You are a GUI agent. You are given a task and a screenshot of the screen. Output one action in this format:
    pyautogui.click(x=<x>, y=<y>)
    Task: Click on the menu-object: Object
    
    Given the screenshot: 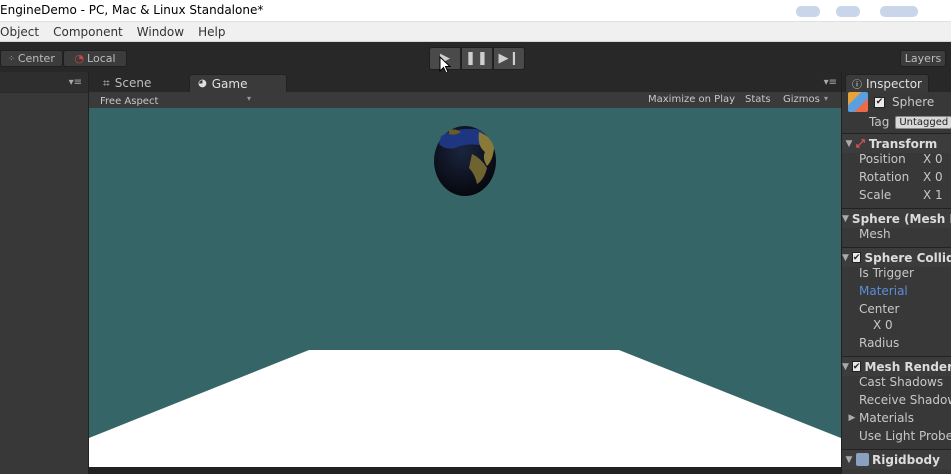 What is the action you would take?
    pyautogui.click(x=23, y=32)
    